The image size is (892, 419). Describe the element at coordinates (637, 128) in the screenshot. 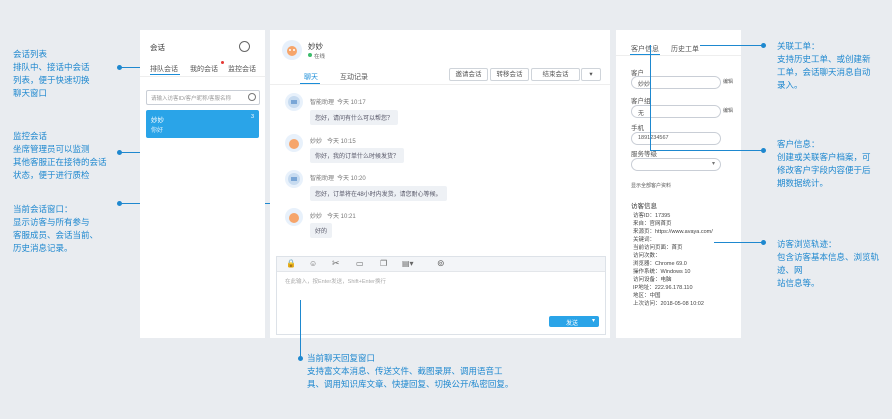

I see `field-label-phone: 手机` at that location.